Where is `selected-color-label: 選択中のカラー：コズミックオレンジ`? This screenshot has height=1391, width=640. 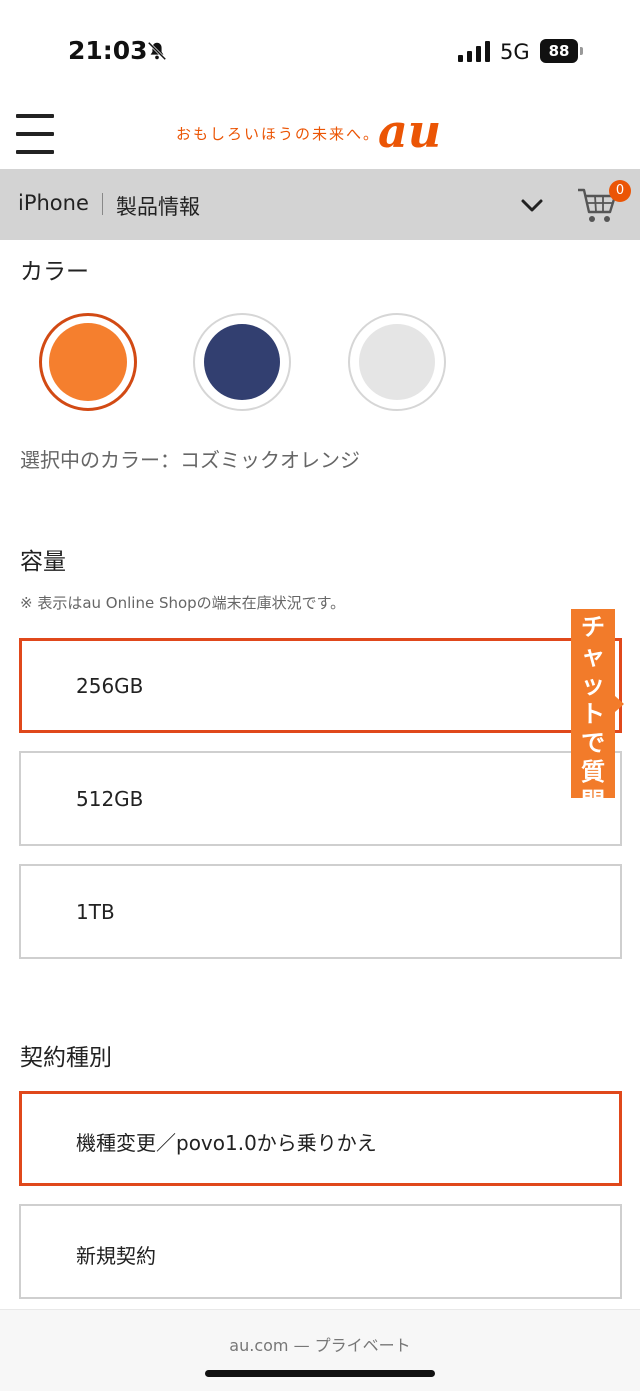 selected-color-label: 選択中のカラー：コズミックオレンジ is located at coordinates (190, 460).